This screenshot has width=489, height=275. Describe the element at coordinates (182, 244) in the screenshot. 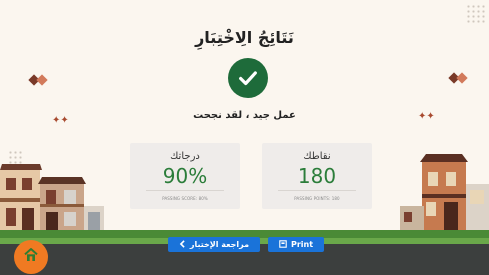

I see `chevron-left-icon` at that location.